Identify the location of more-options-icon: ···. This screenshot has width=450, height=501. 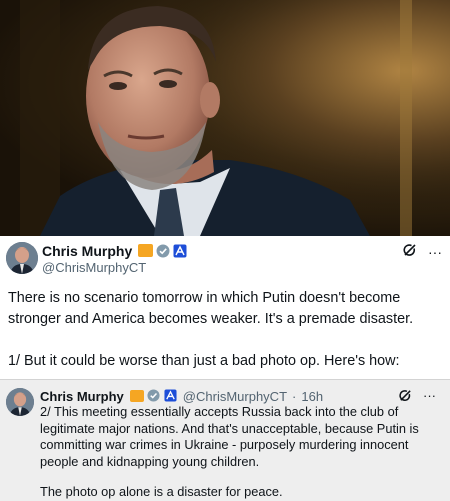
(435, 252).